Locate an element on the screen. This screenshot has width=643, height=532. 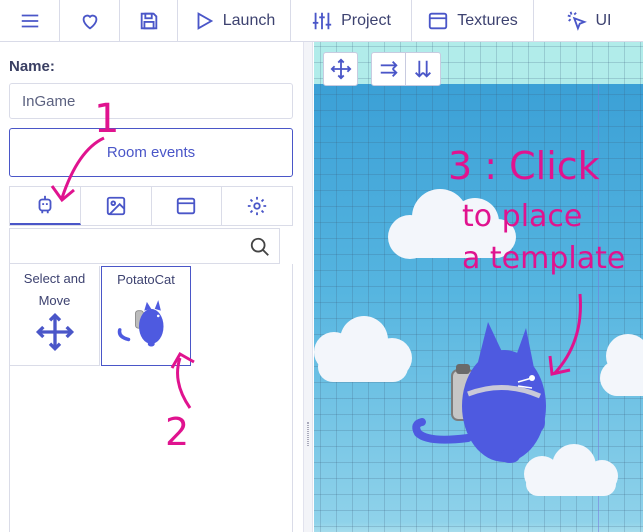
sliders-icon is located at coordinates (322, 21).